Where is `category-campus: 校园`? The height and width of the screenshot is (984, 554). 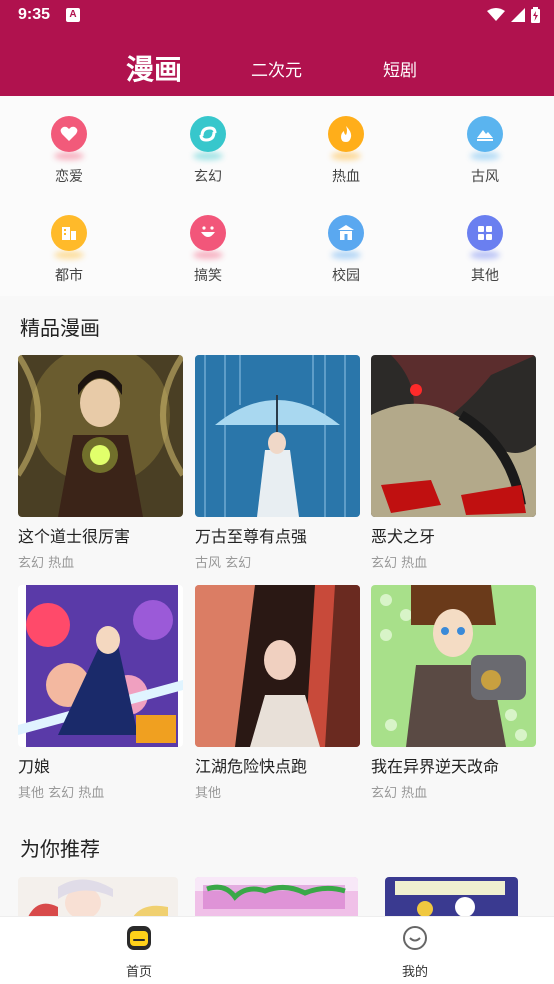
category-campus: 校园 is located at coordinates (346, 250).